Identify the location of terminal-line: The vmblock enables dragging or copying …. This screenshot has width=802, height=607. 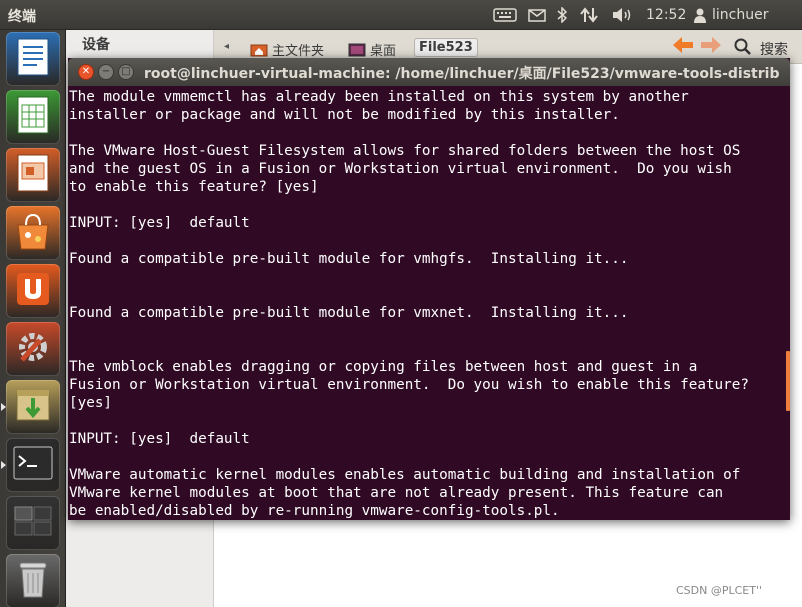
(383, 367).